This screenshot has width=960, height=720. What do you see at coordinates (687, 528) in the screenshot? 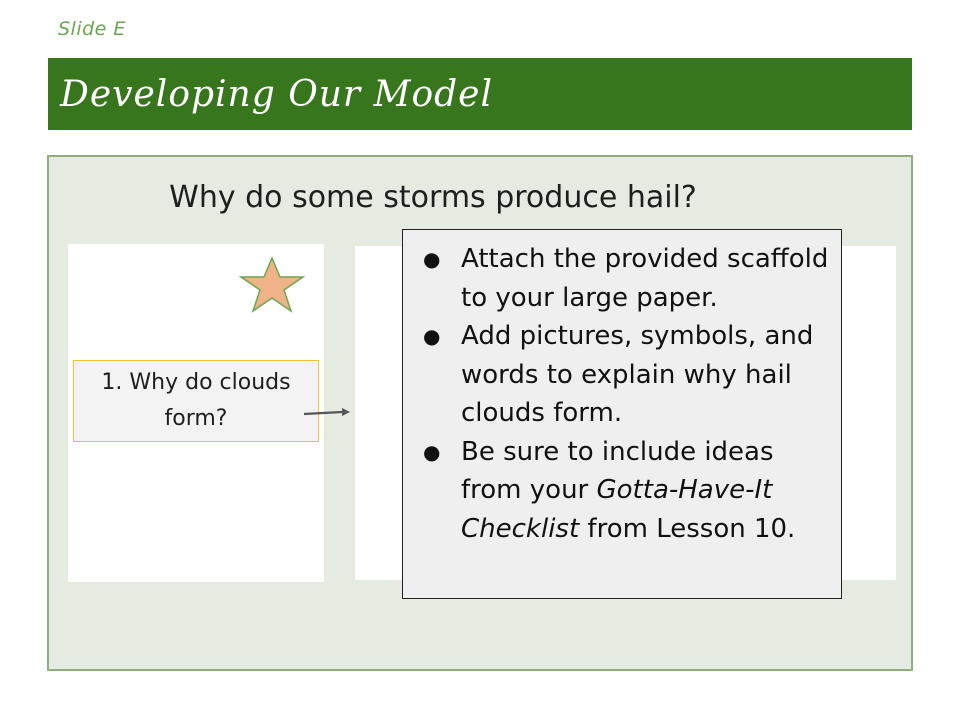
I see `instruction-text-end: from Lesson 10.` at bounding box center [687, 528].